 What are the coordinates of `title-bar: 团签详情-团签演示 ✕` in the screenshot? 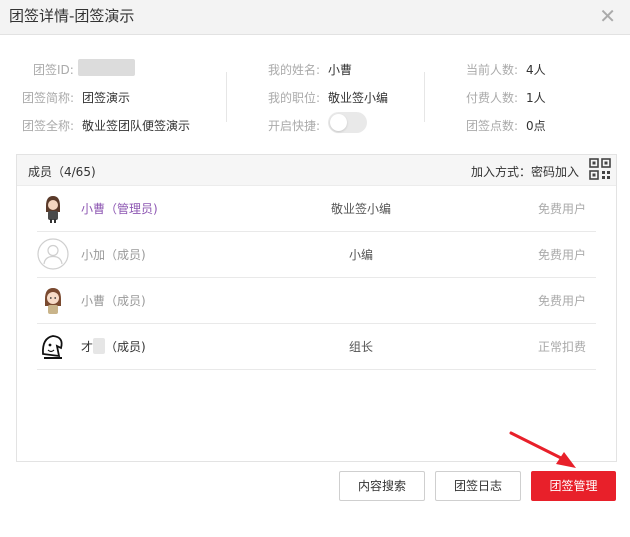 It's located at (315, 17).